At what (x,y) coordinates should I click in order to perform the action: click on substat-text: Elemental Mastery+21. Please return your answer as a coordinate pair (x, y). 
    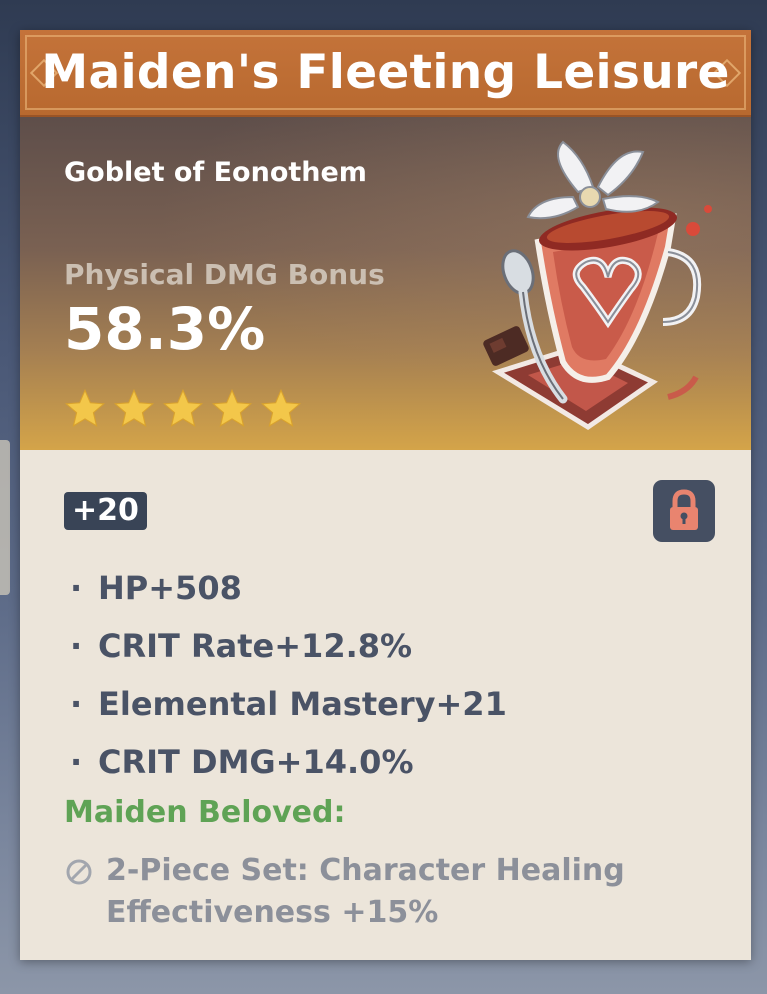
    Looking at the image, I should click on (302, 704).